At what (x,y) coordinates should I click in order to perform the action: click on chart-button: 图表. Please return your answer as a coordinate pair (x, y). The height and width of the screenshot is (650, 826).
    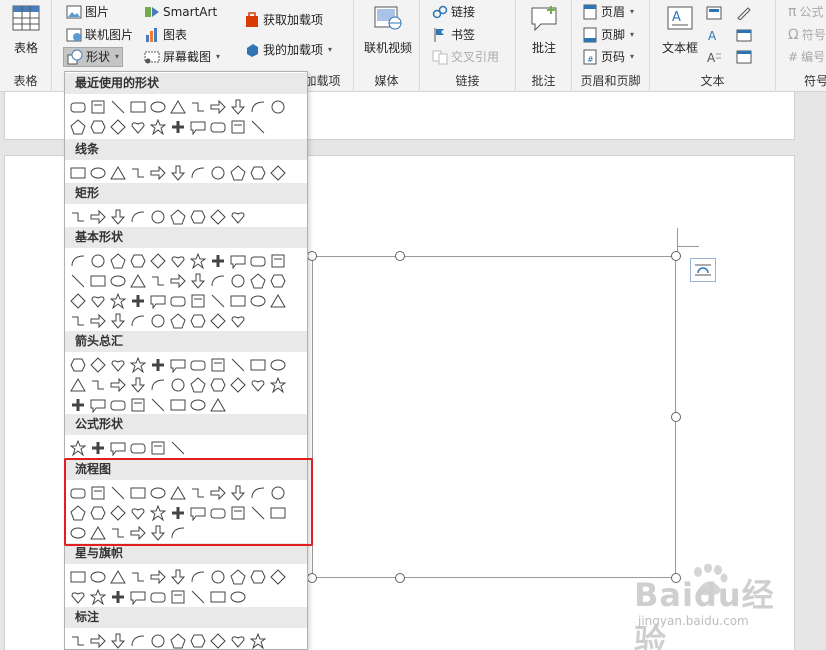
    Looking at the image, I should click on (165, 35).